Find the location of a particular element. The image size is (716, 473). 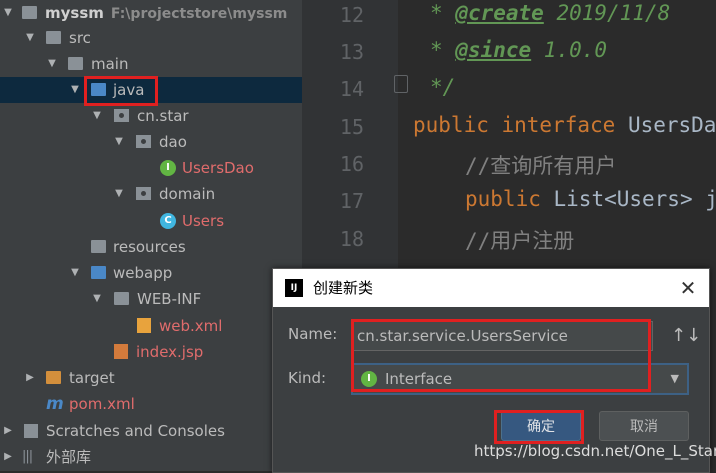

code-line-14: */ is located at coordinates (443, 87).